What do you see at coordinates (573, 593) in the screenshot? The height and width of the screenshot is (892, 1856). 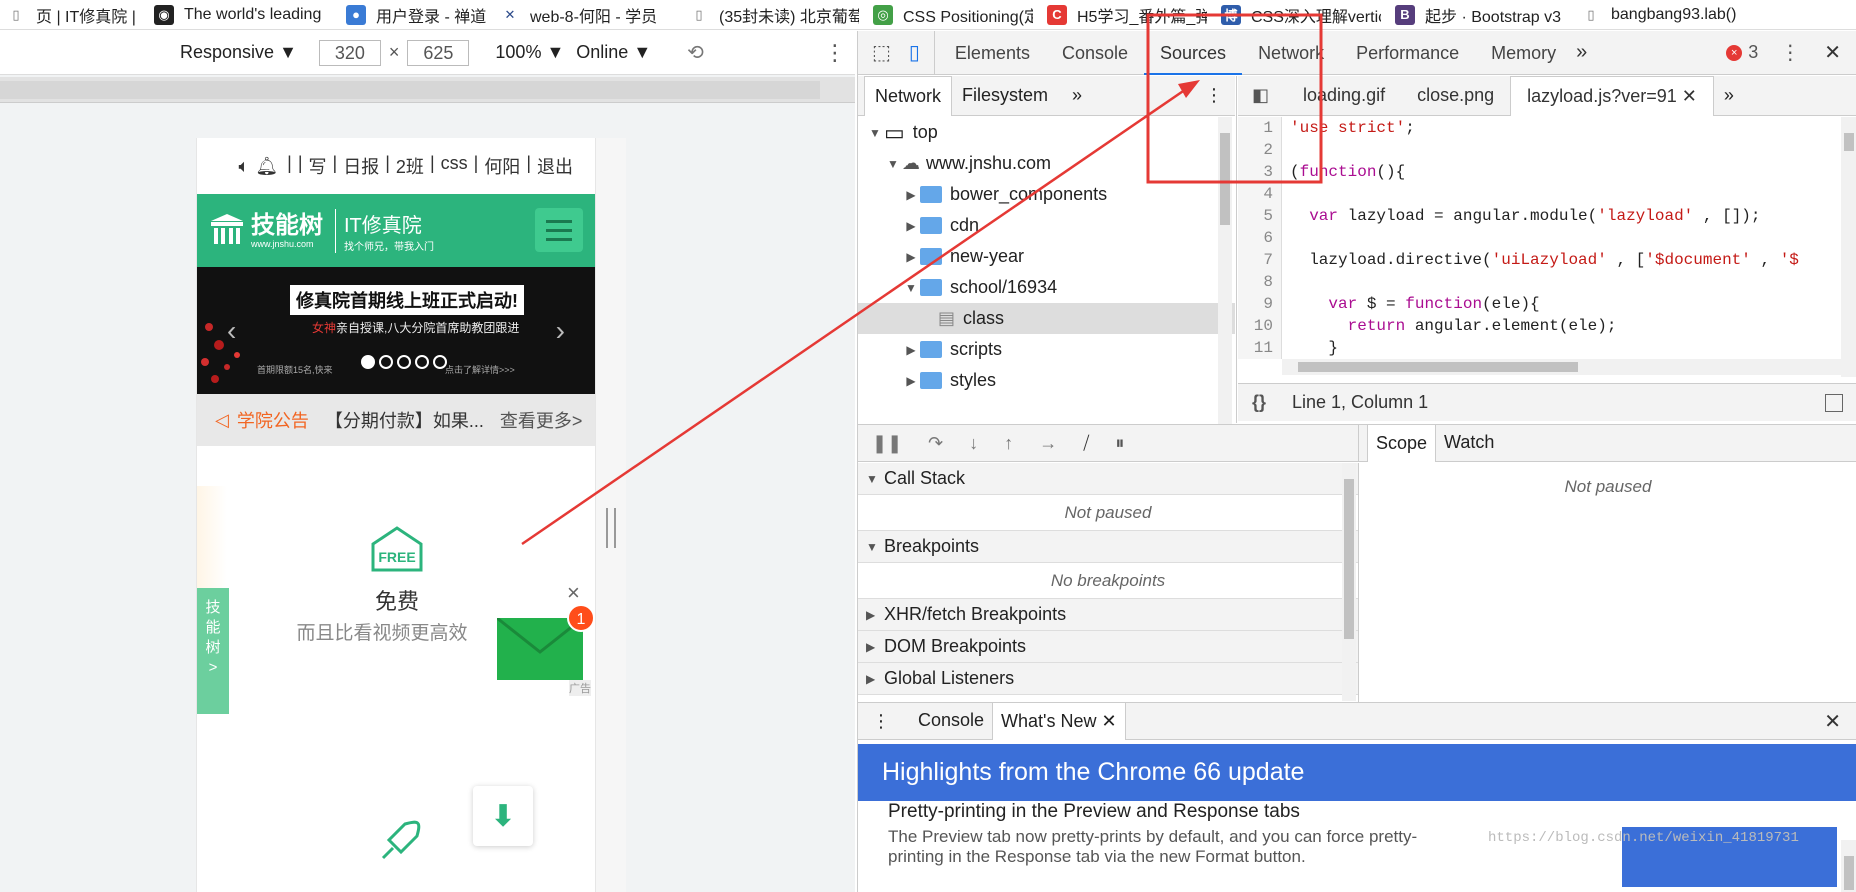 I see `ad-close-icon: ×` at bounding box center [573, 593].